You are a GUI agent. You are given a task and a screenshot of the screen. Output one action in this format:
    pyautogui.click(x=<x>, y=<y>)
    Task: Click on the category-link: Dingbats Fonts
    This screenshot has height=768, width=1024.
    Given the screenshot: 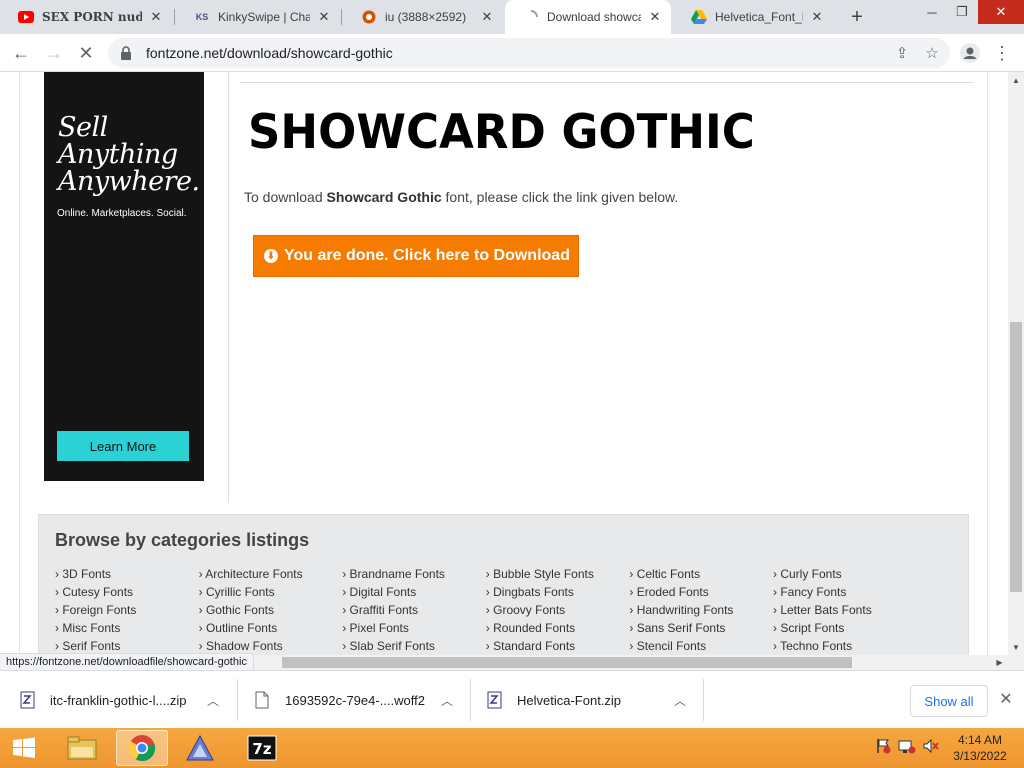 What is the action you would take?
    pyautogui.click(x=558, y=593)
    